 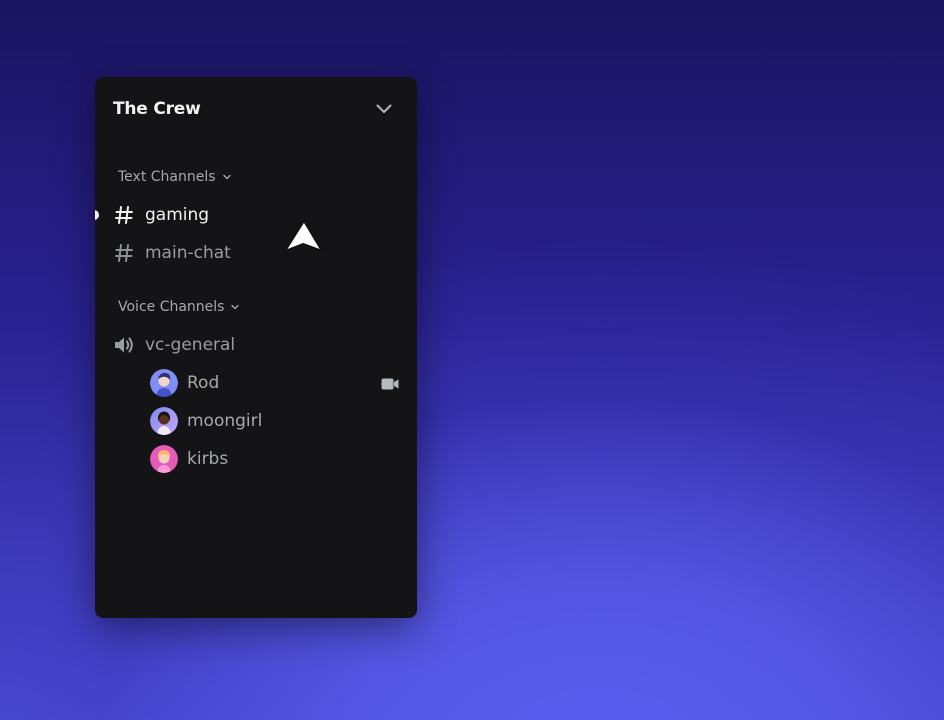 I want to click on server-name: The Crew, so click(x=157, y=109).